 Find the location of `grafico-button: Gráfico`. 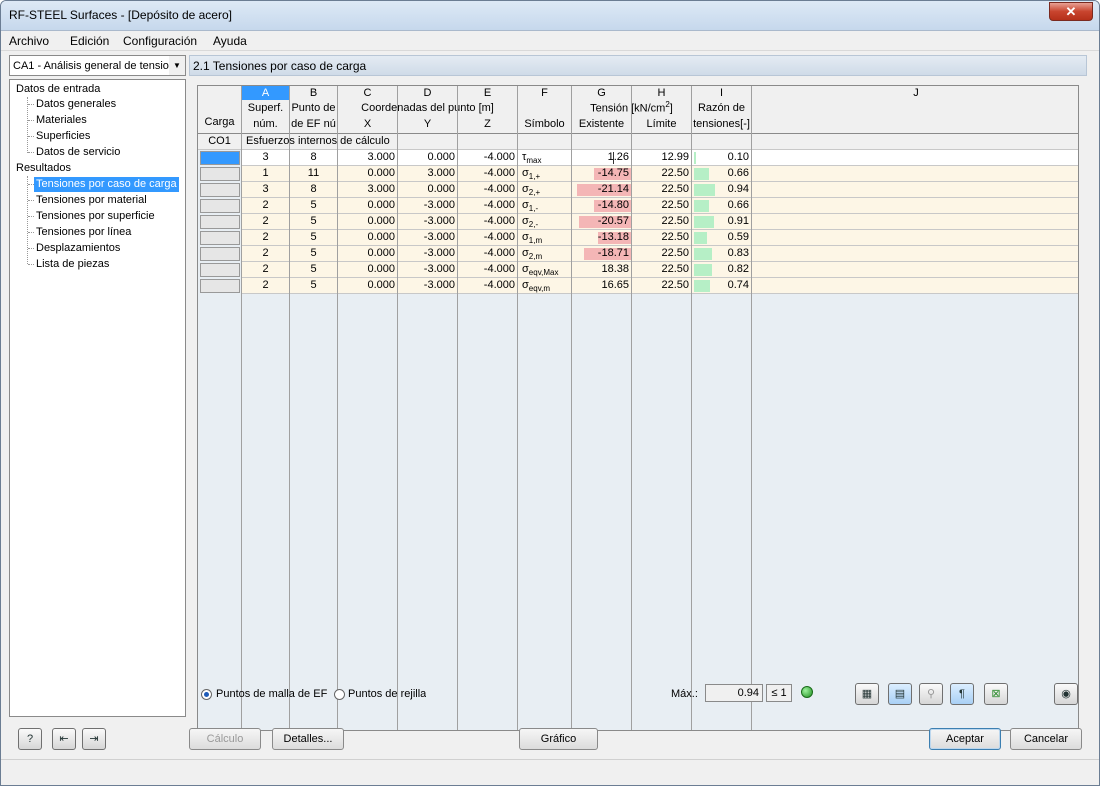

grafico-button: Gráfico is located at coordinates (558, 739).